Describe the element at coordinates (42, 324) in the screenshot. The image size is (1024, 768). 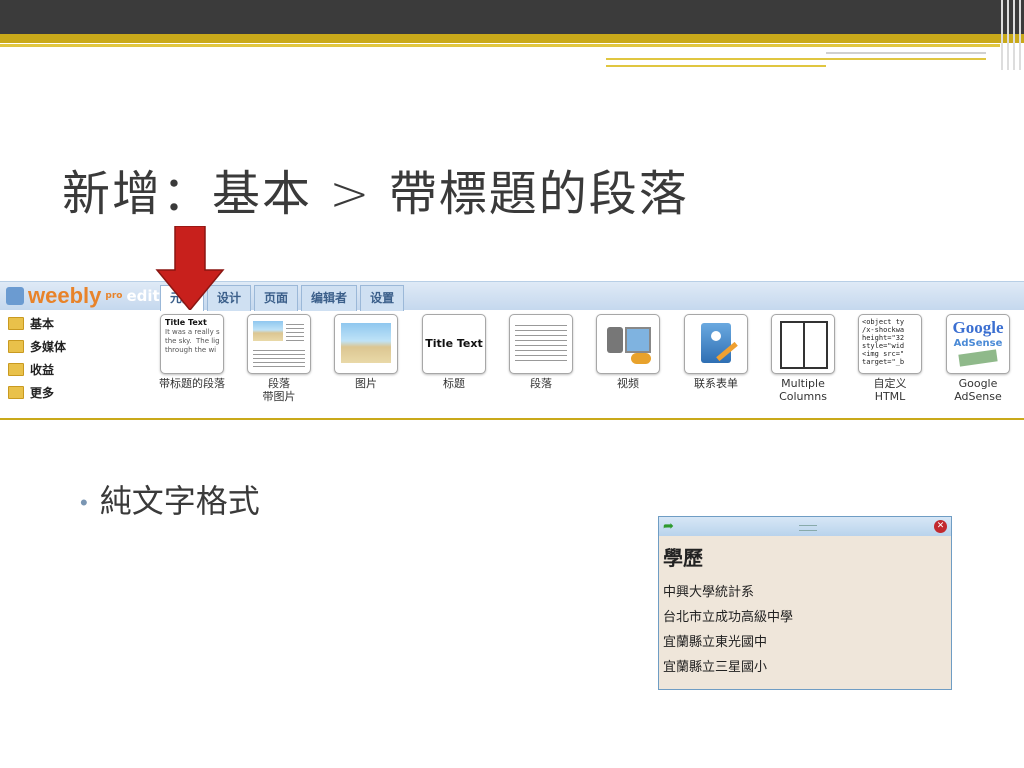
I see `category-label: 基本` at that location.